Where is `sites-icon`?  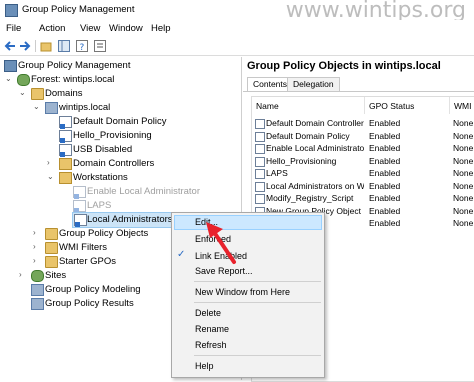
sites-icon is located at coordinates (37, 276).